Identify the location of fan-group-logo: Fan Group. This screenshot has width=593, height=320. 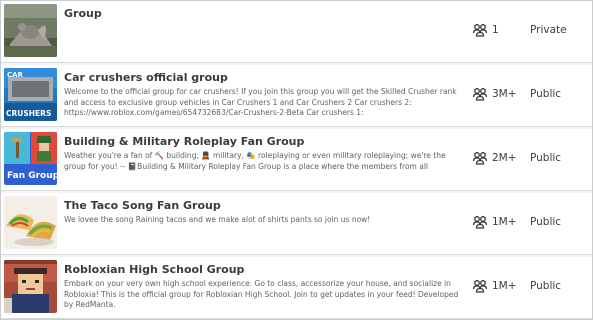
(30, 158).